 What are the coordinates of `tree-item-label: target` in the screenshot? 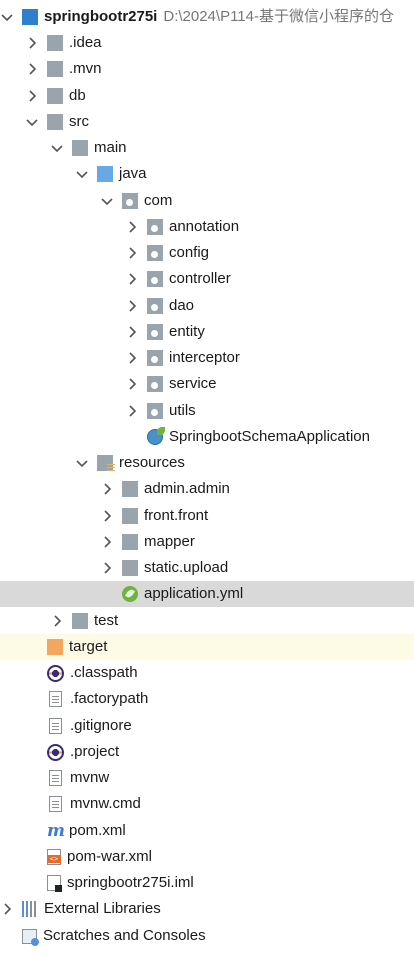 It's located at (88, 646).